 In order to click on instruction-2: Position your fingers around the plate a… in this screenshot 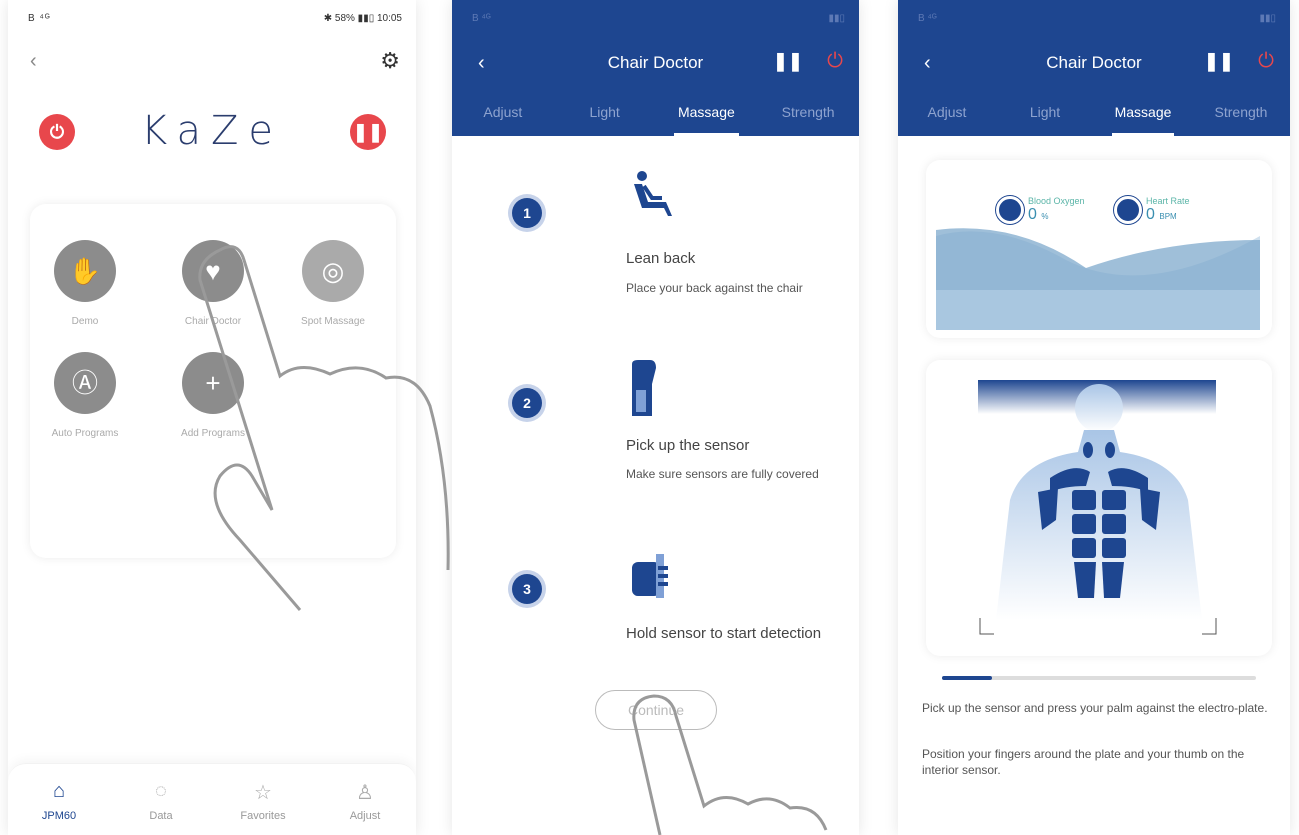, I will do `click(1083, 762)`.